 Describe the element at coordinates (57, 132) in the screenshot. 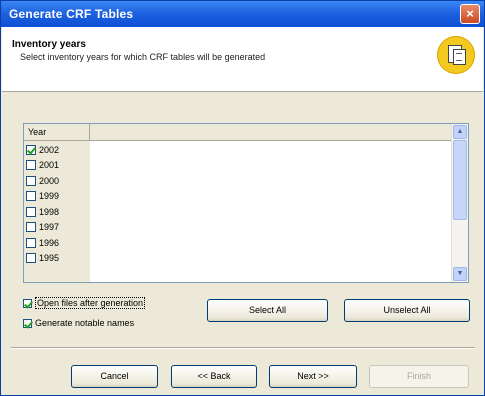

I see `year-column-header: Year` at that location.